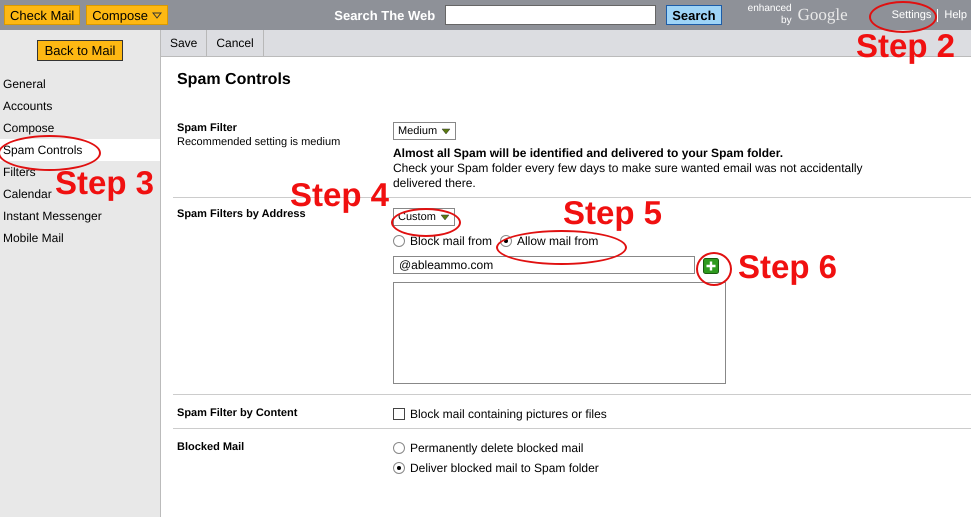 The width and height of the screenshot is (971, 517). Describe the element at coordinates (24, 84) in the screenshot. I see `sidebar-item: General` at that location.